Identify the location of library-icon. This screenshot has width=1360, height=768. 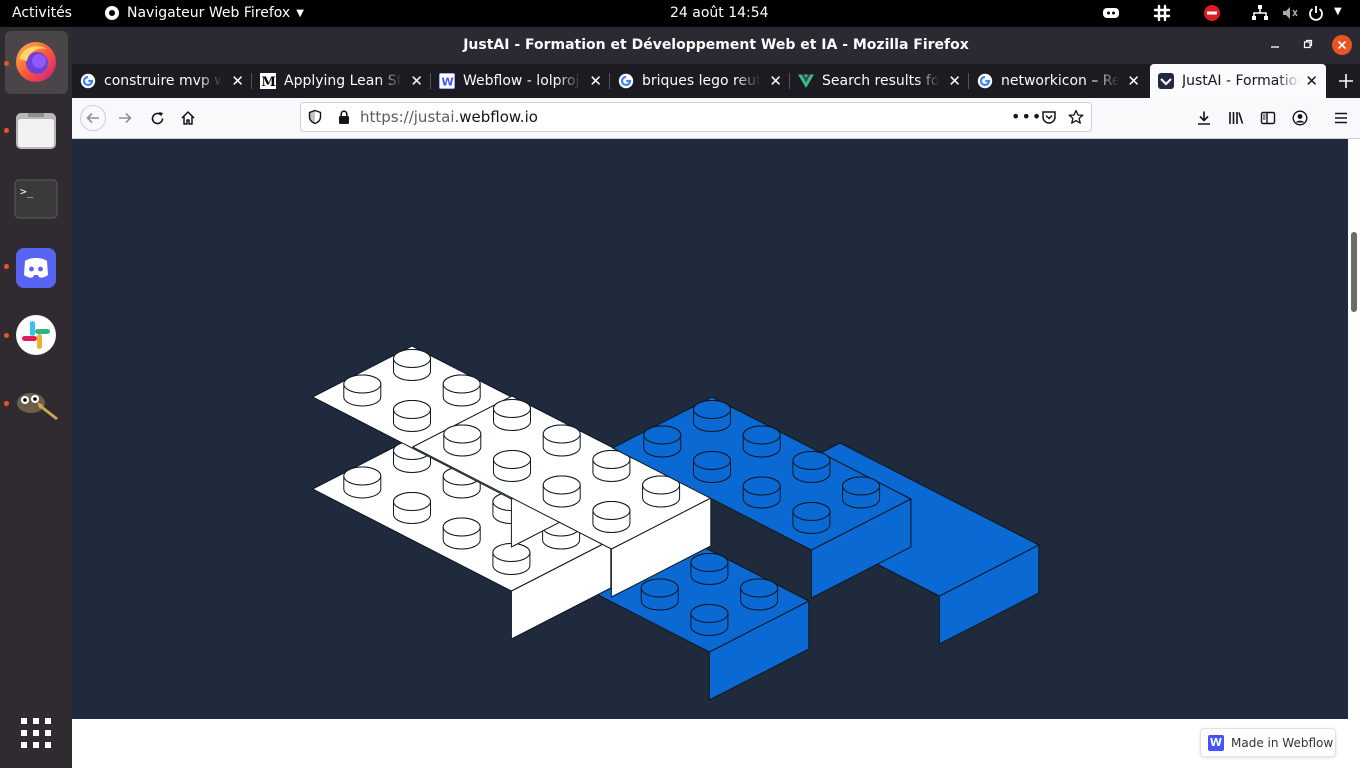
(1236, 118).